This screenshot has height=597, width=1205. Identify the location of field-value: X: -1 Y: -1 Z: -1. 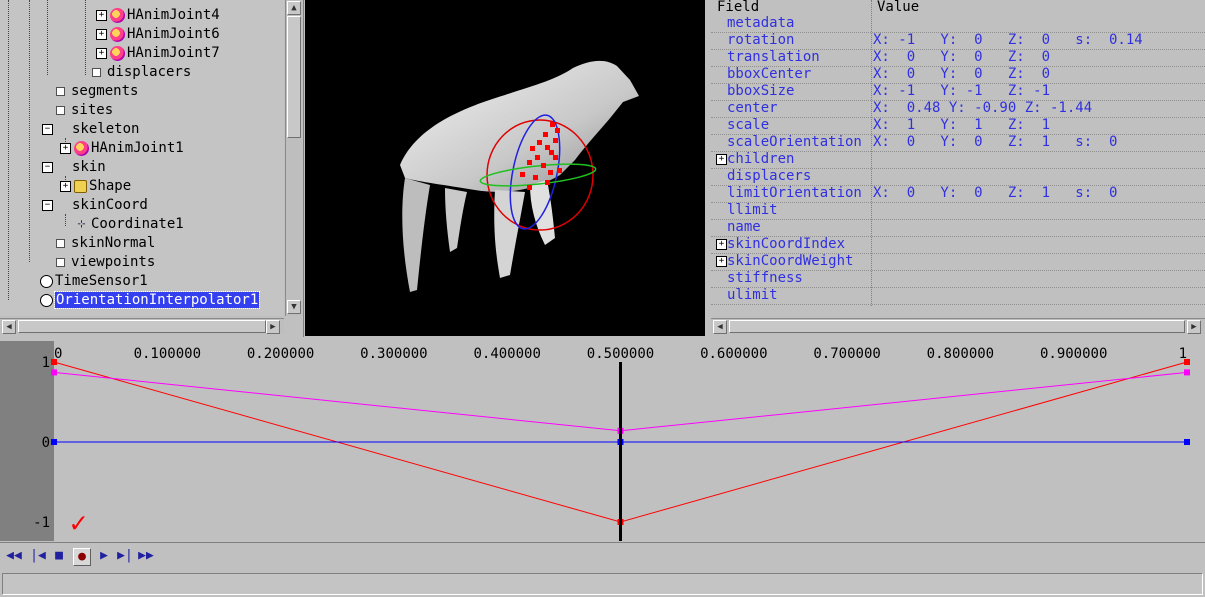
(961, 91).